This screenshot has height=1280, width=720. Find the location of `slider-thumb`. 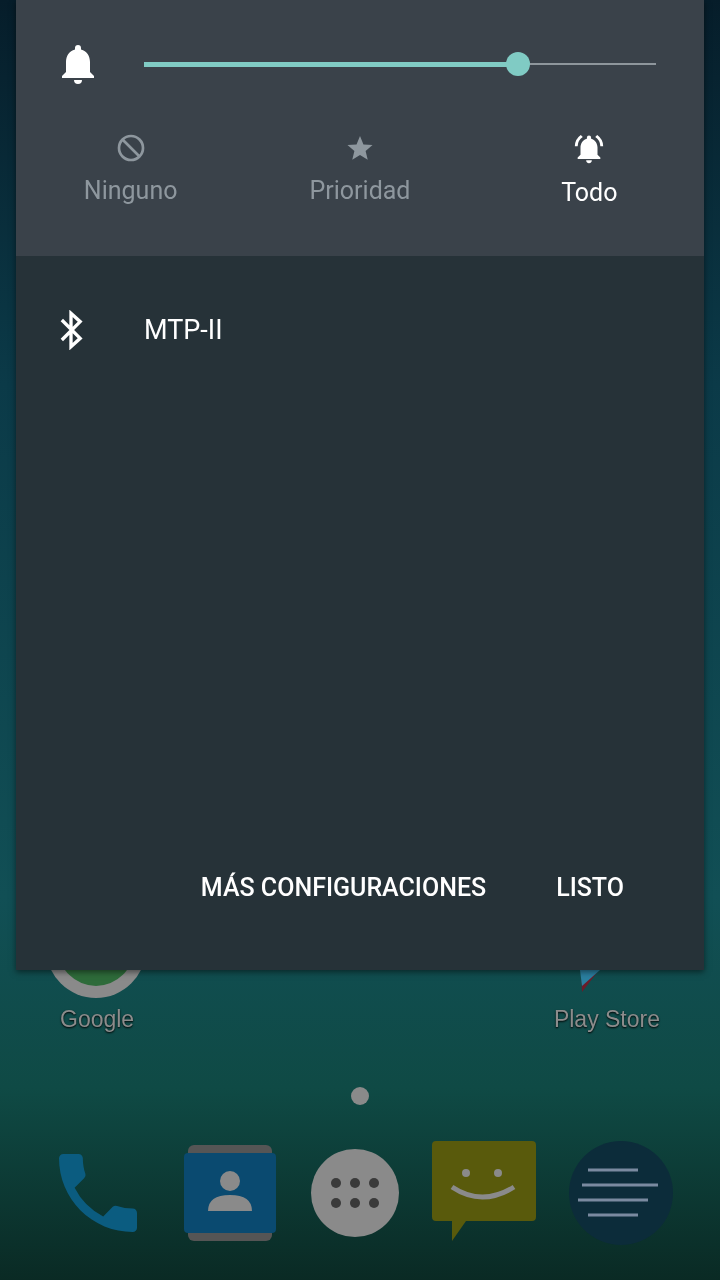

slider-thumb is located at coordinates (517, 64).